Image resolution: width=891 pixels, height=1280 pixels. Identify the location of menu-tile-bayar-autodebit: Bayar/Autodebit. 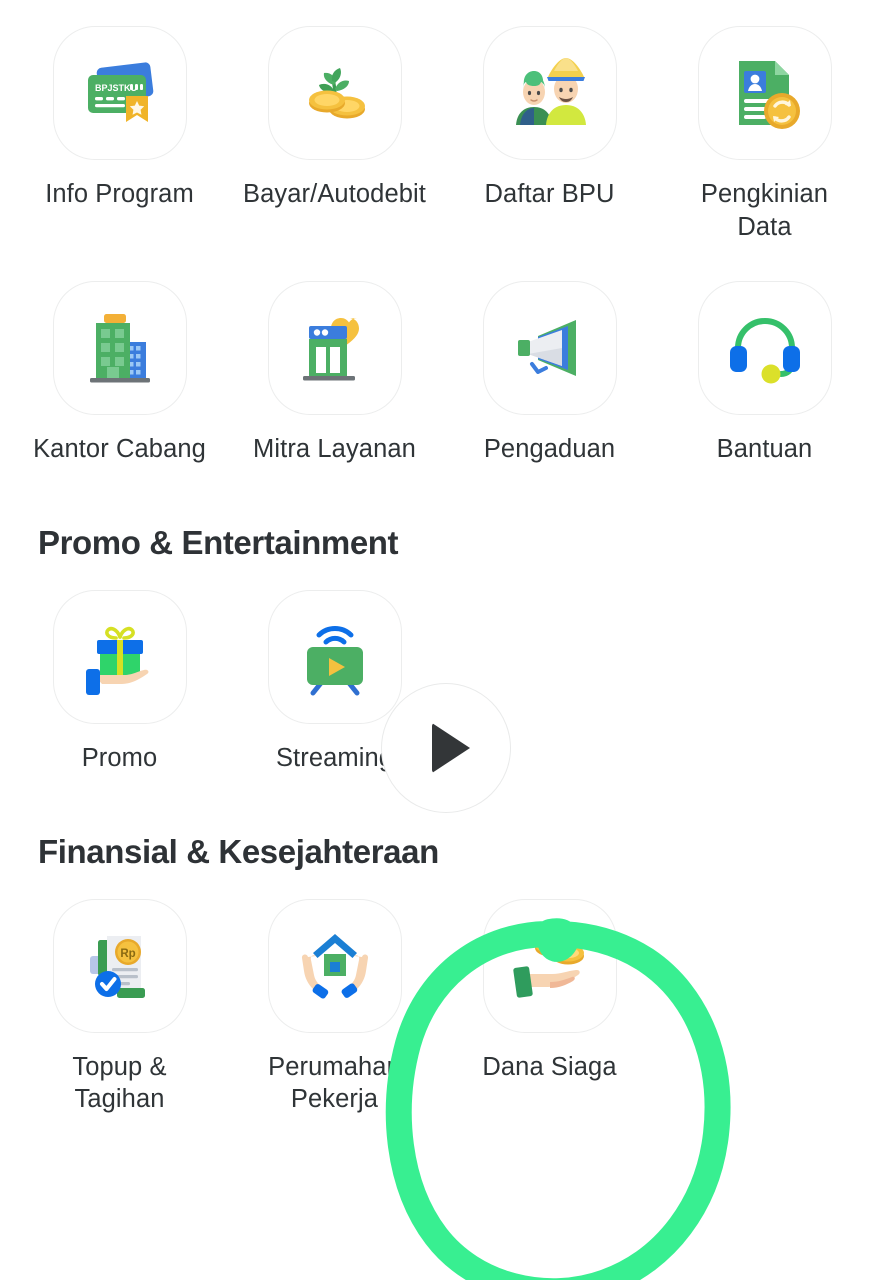
(334, 134).